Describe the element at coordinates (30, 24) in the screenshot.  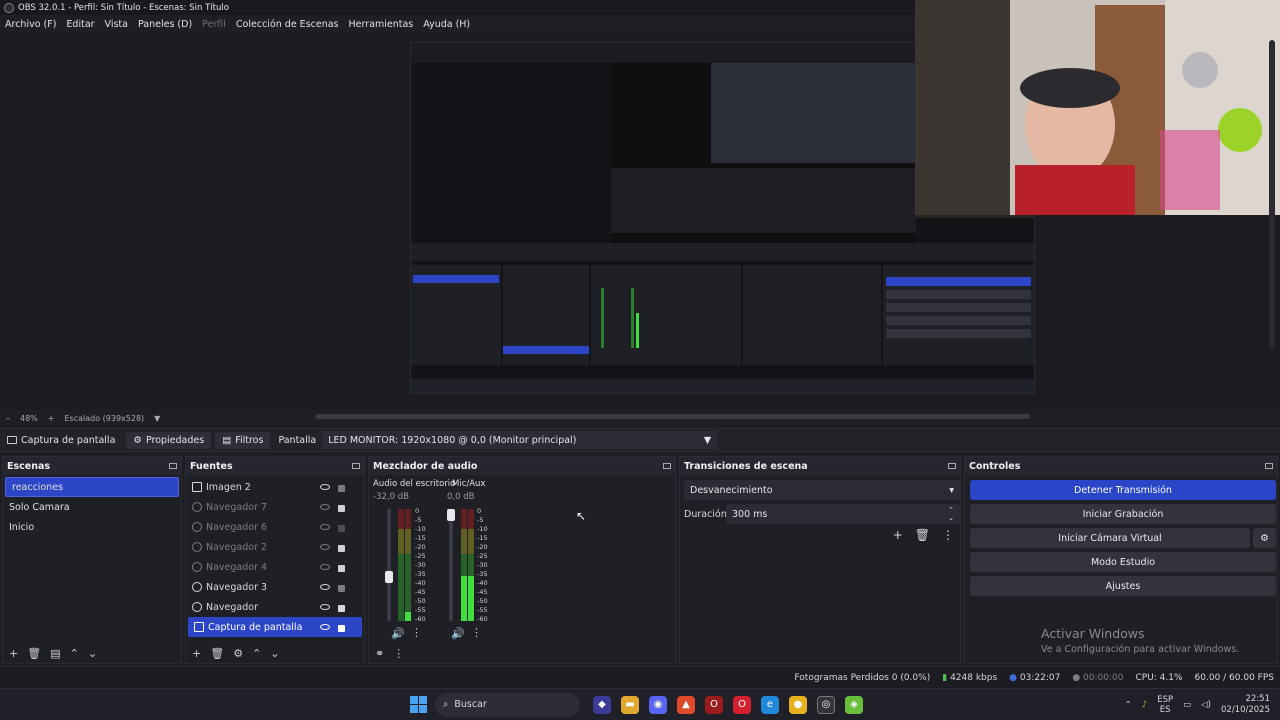
I see `menu-archivo: Archivo (F)` at that location.